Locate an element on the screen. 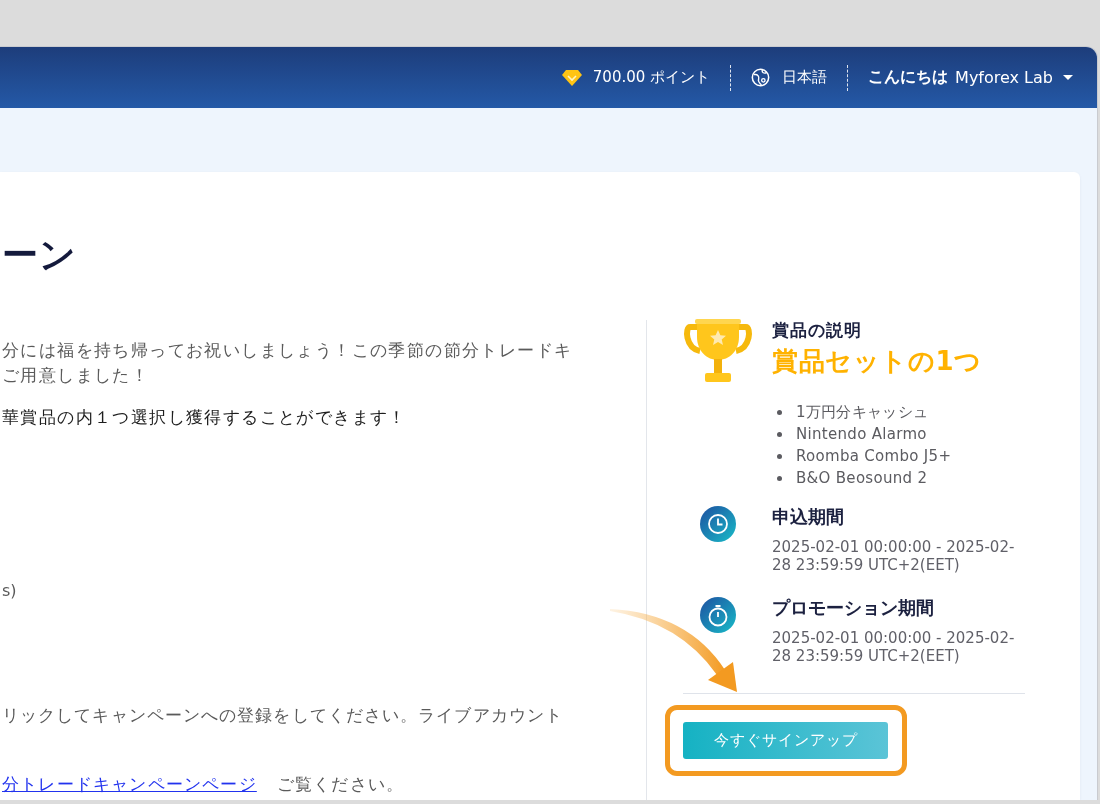 The width and height of the screenshot is (1100, 804). link-suffix-text: ご覧ください。 is located at coordinates (340, 784).